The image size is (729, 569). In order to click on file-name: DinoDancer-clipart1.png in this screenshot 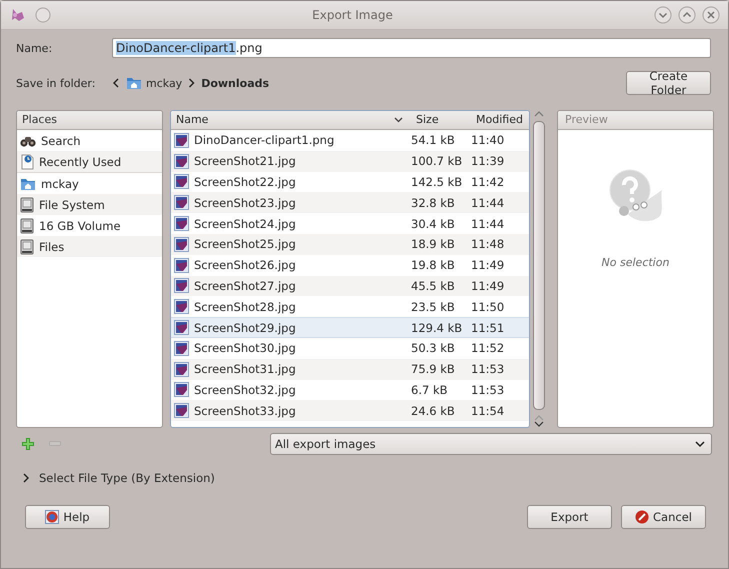, I will do `click(264, 140)`.